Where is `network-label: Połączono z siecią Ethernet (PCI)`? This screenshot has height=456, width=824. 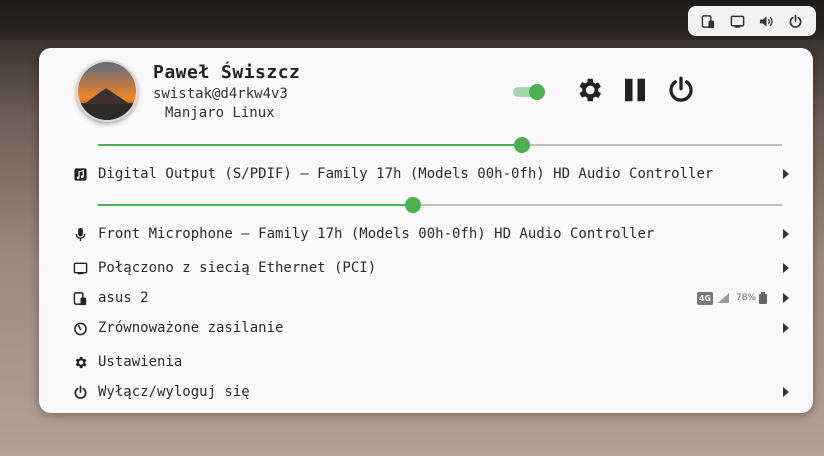
network-label: Połączono z siecią Ethernet (PCI) is located at coordinates (237, 268).